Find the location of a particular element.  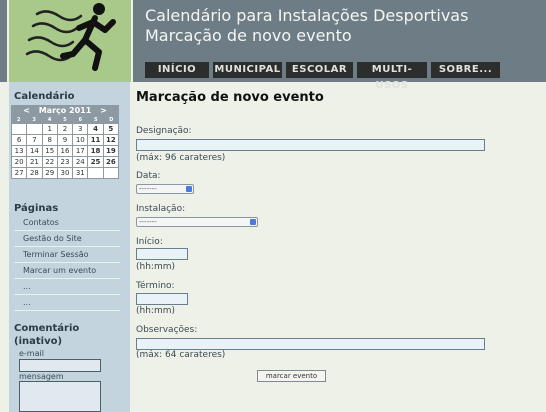

observacoes-hint: (máx: 64 carateres) is located at coordinates (181, 355).